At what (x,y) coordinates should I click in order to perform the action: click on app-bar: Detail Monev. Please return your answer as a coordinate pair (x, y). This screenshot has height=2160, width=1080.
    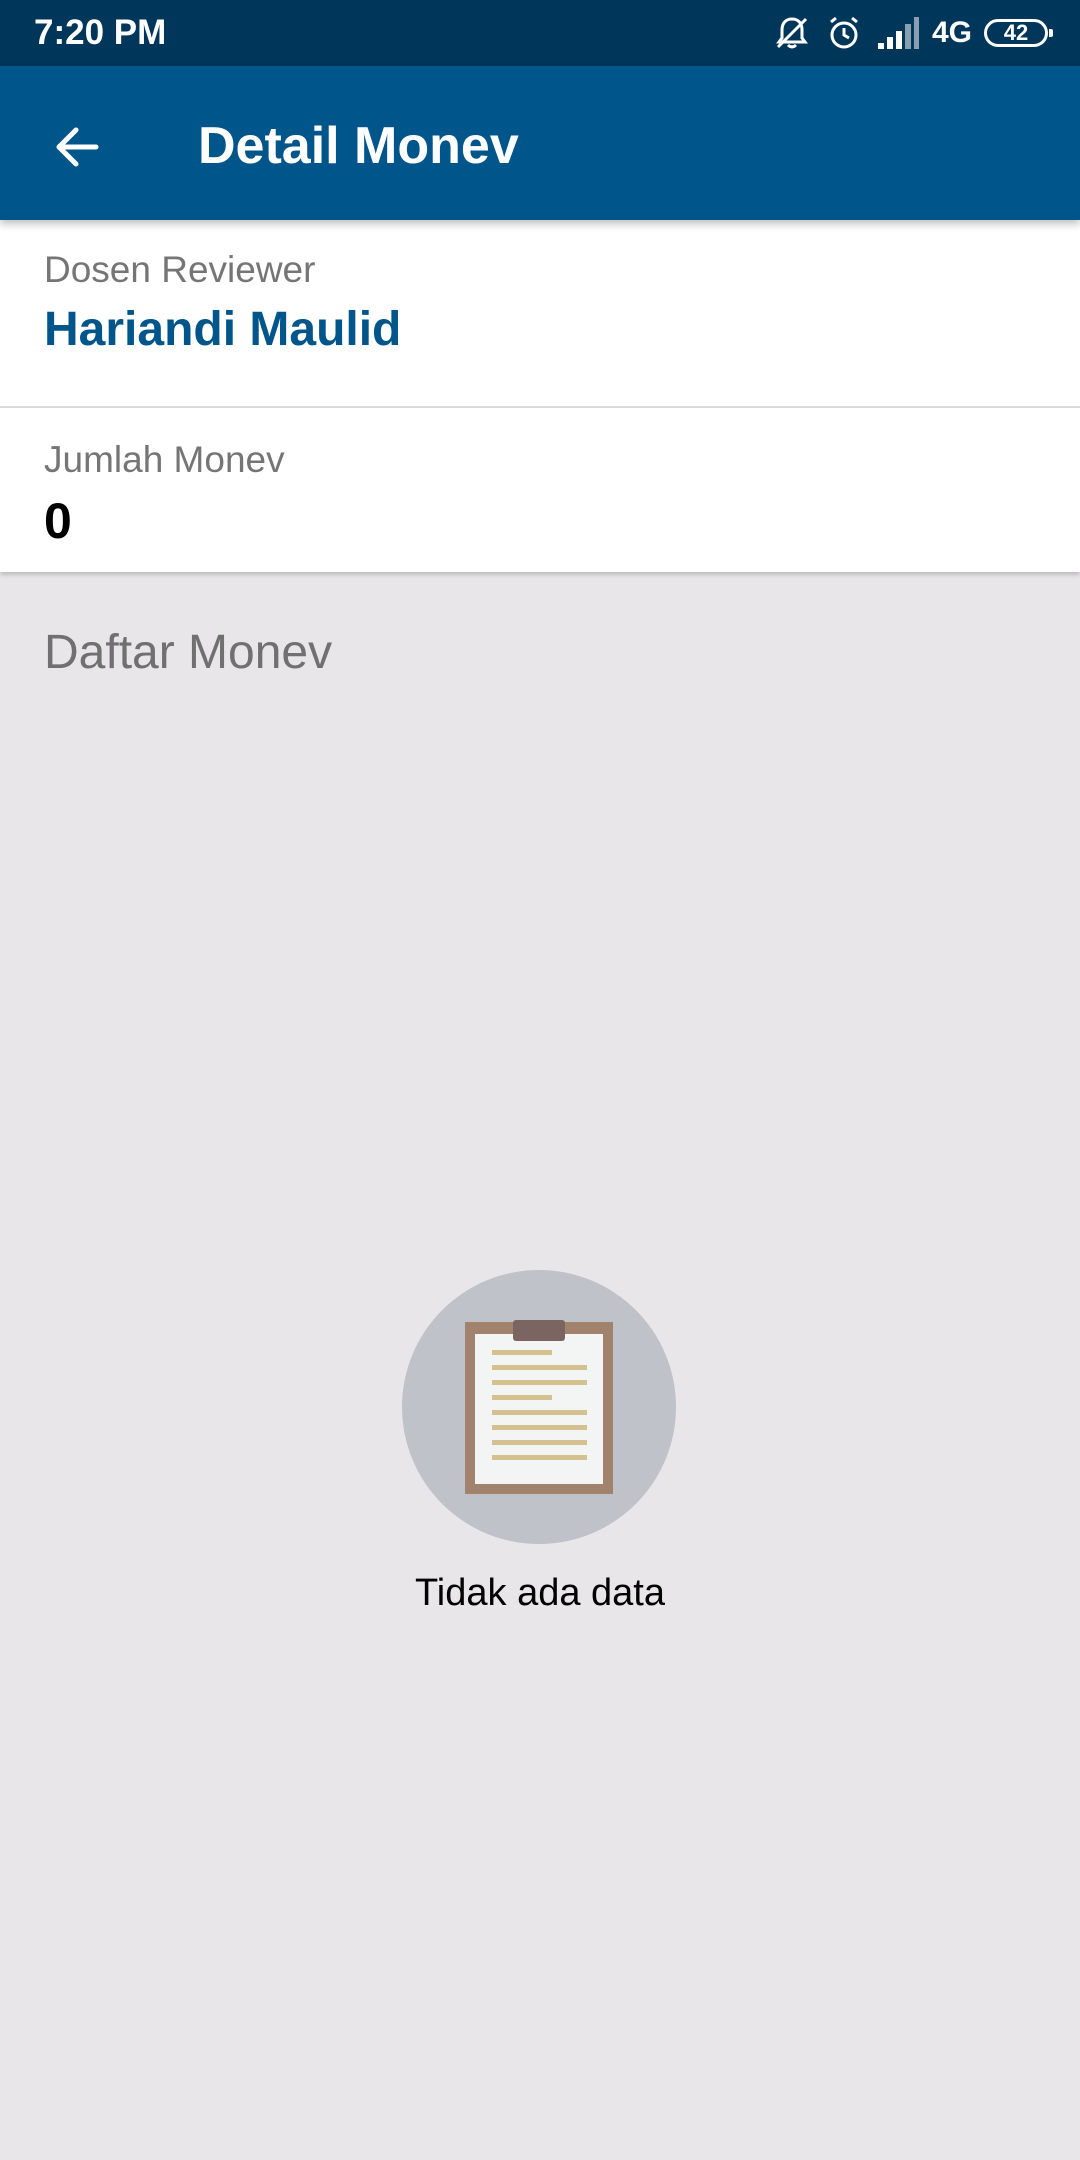
    Looking at the image, I should click on (540, 143).